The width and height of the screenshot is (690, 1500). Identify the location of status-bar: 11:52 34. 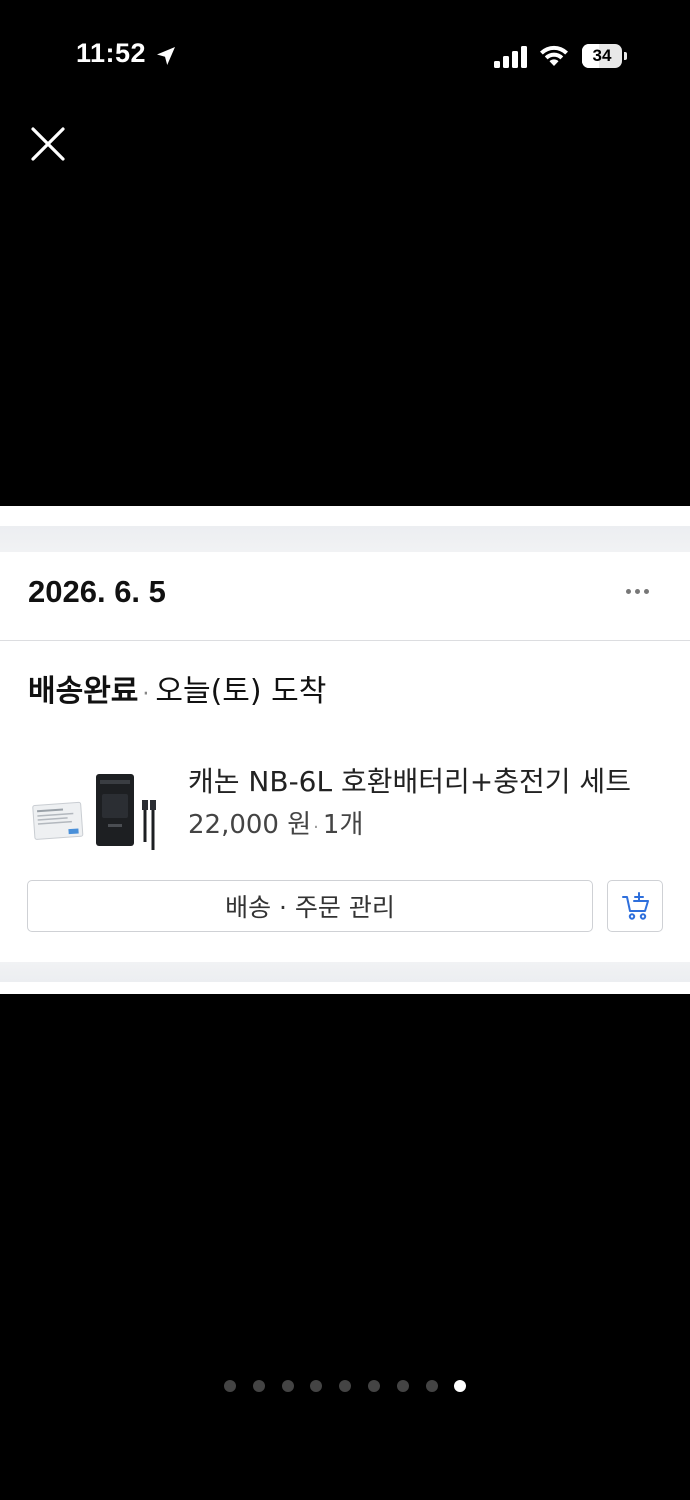
(345, 55).